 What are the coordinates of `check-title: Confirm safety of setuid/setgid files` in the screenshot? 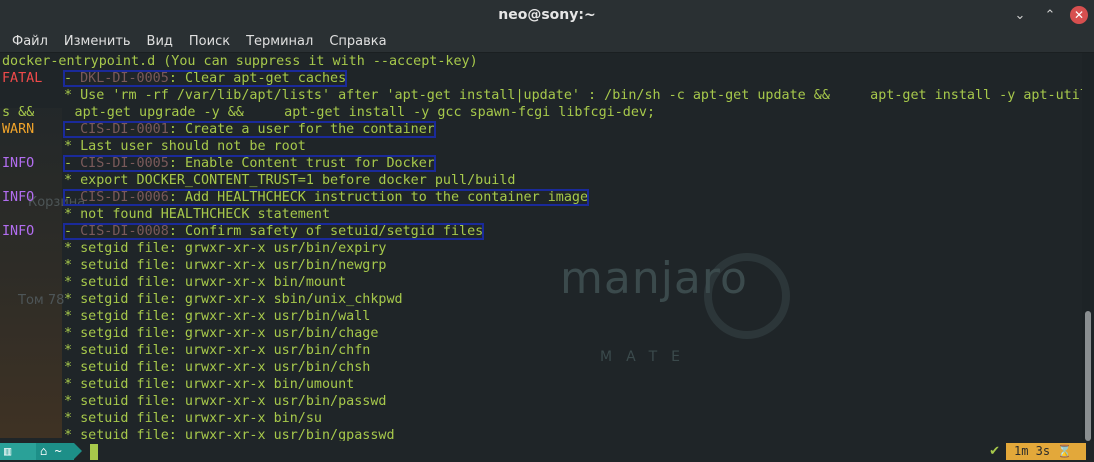 It's located at (334, 231).